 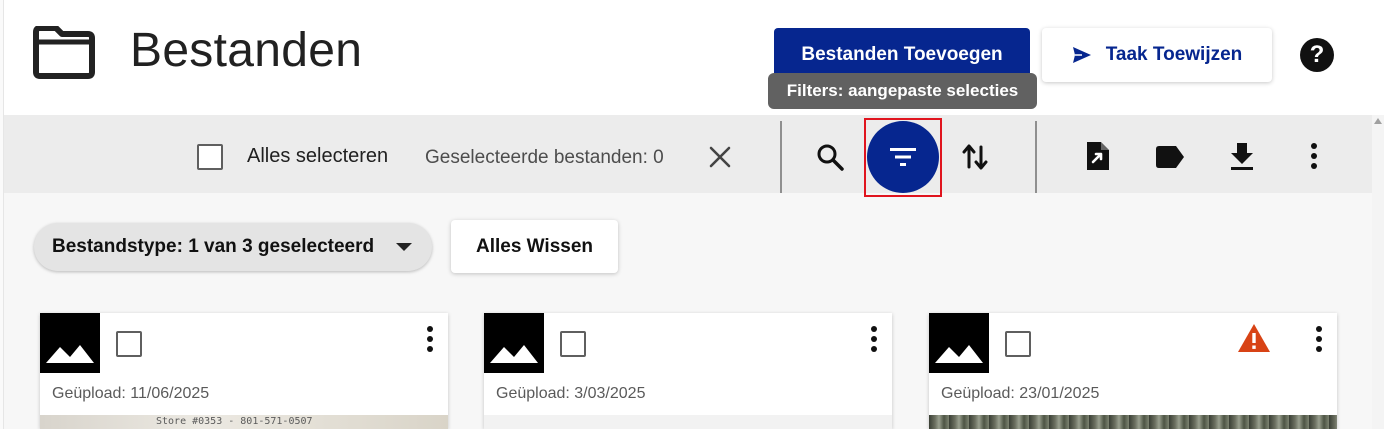 What do you see at coordinates (404, 247) in the screenshot?
I see `chevron-down-icon` at bounding box center [404, 247].